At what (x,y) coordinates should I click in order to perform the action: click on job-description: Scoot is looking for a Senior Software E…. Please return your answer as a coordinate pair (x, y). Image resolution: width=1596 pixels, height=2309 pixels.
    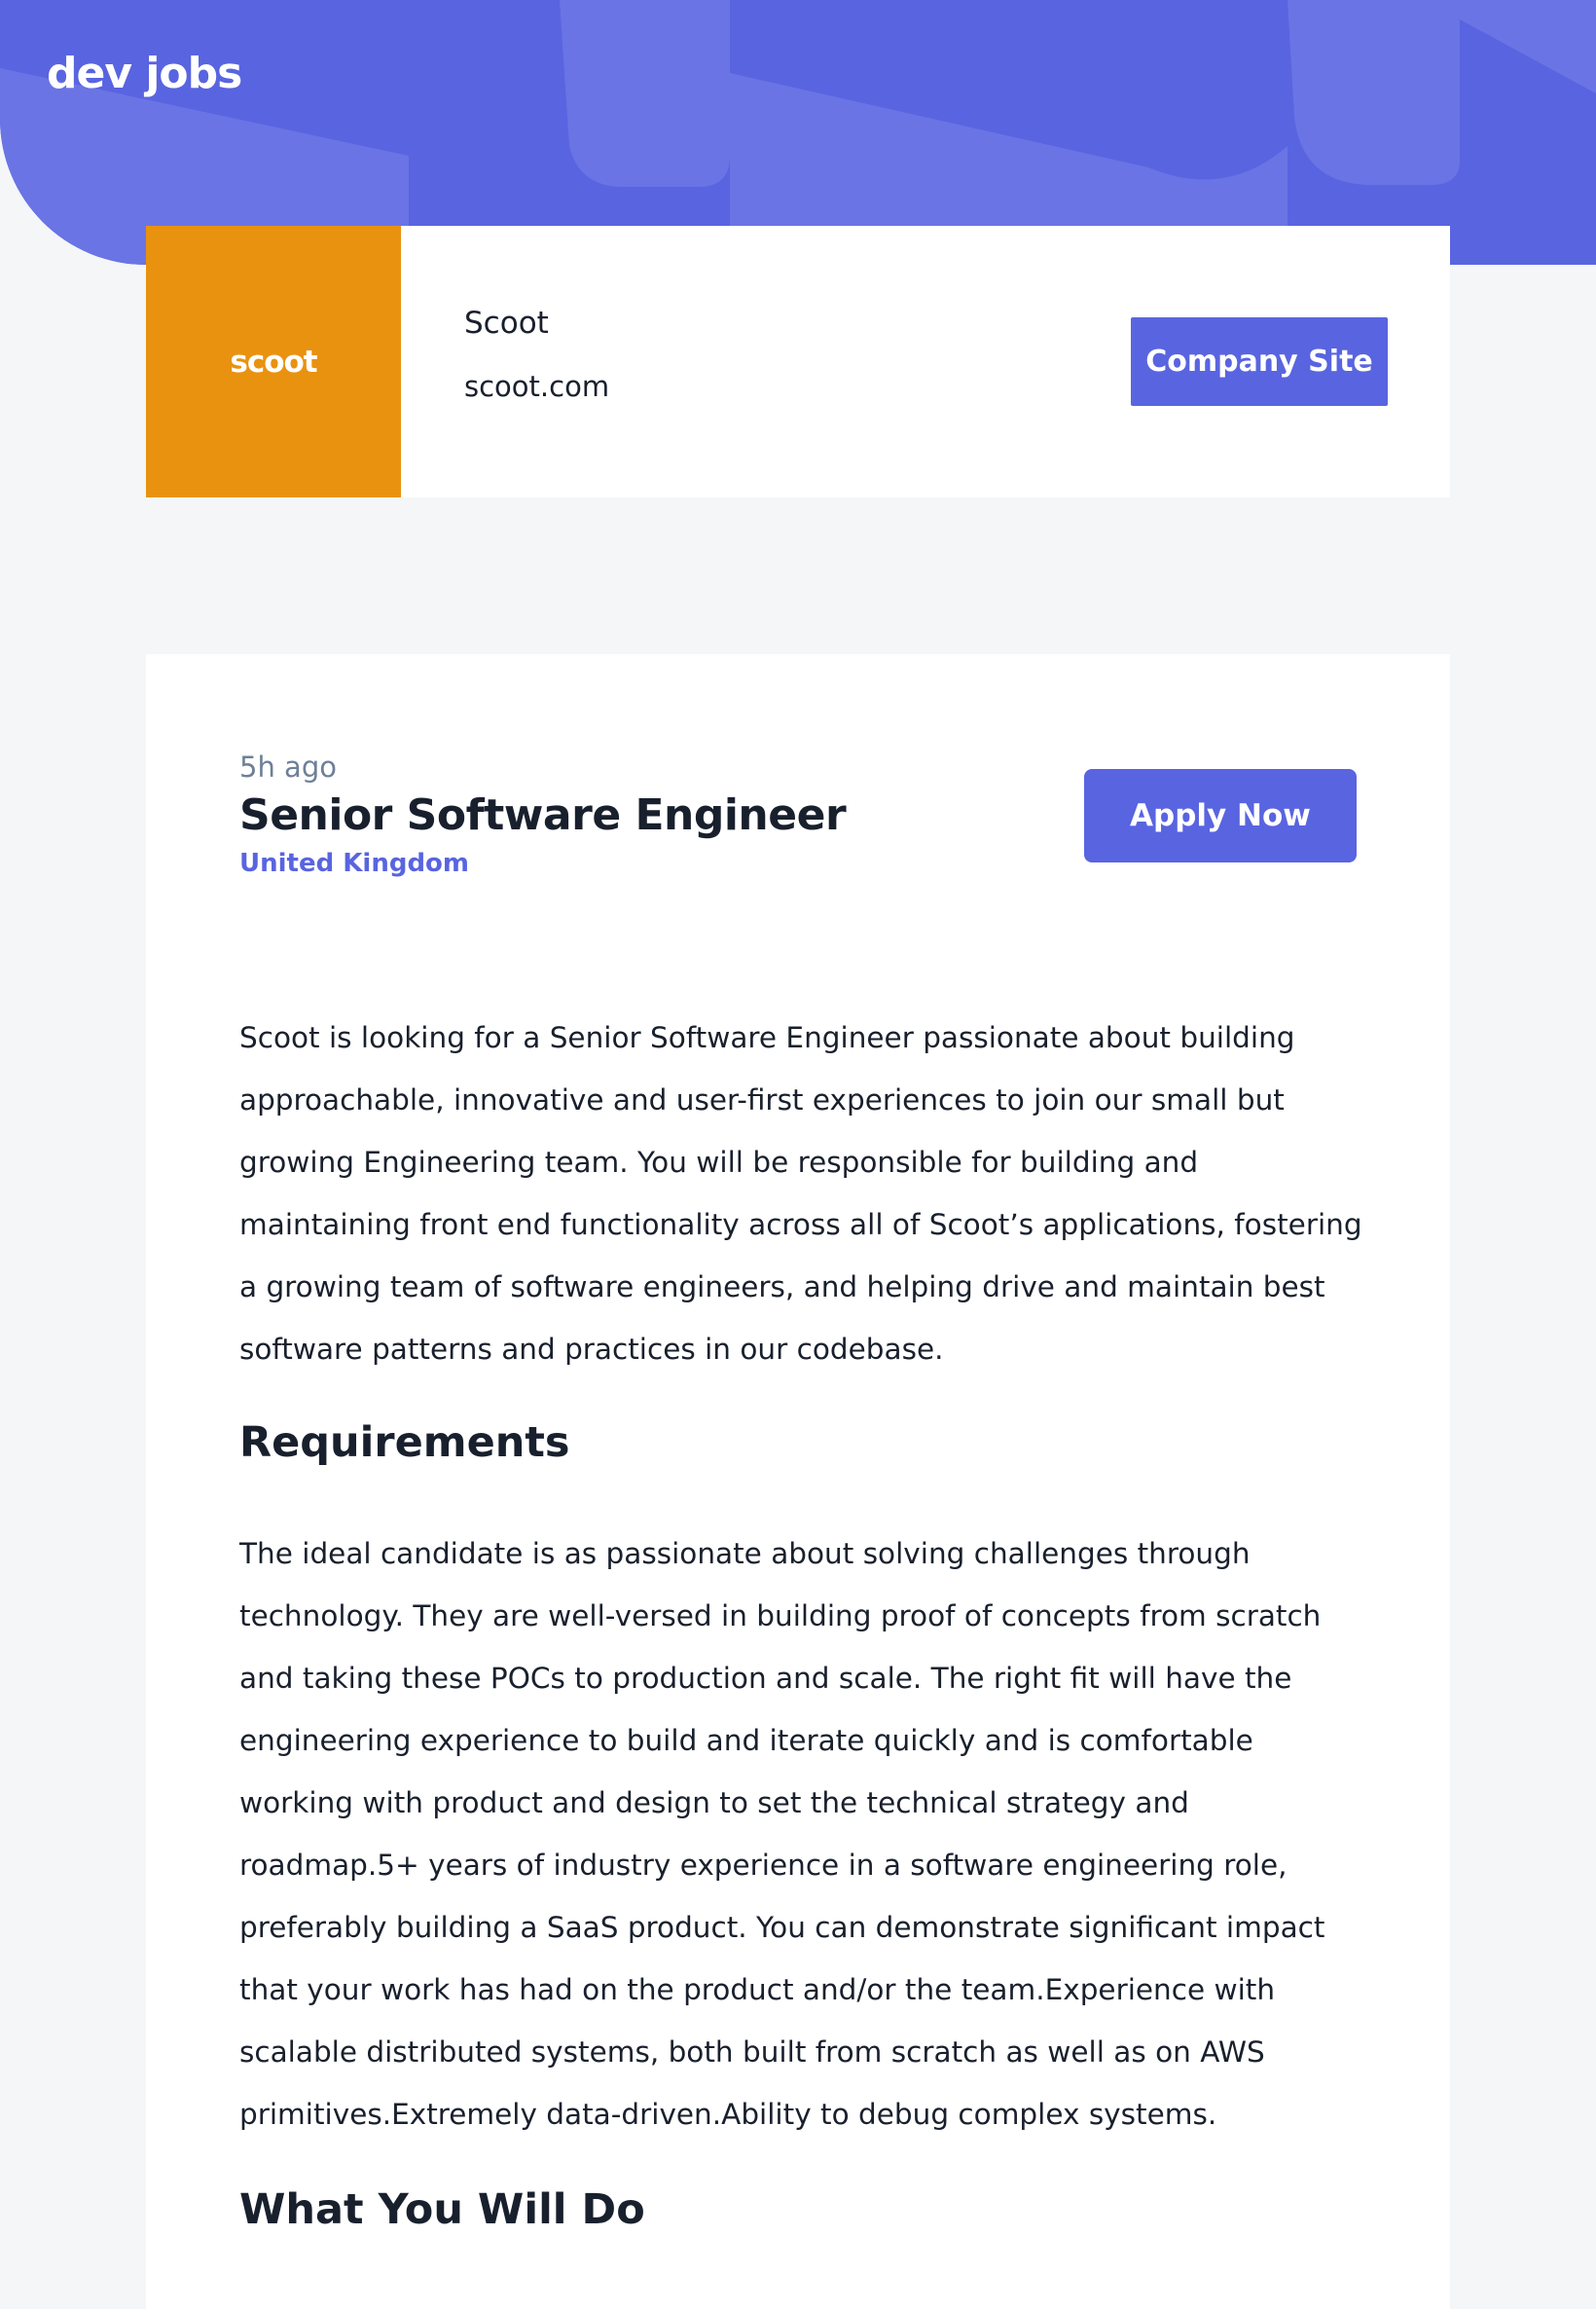
    Looking at the image, I should click on (800, 1193).